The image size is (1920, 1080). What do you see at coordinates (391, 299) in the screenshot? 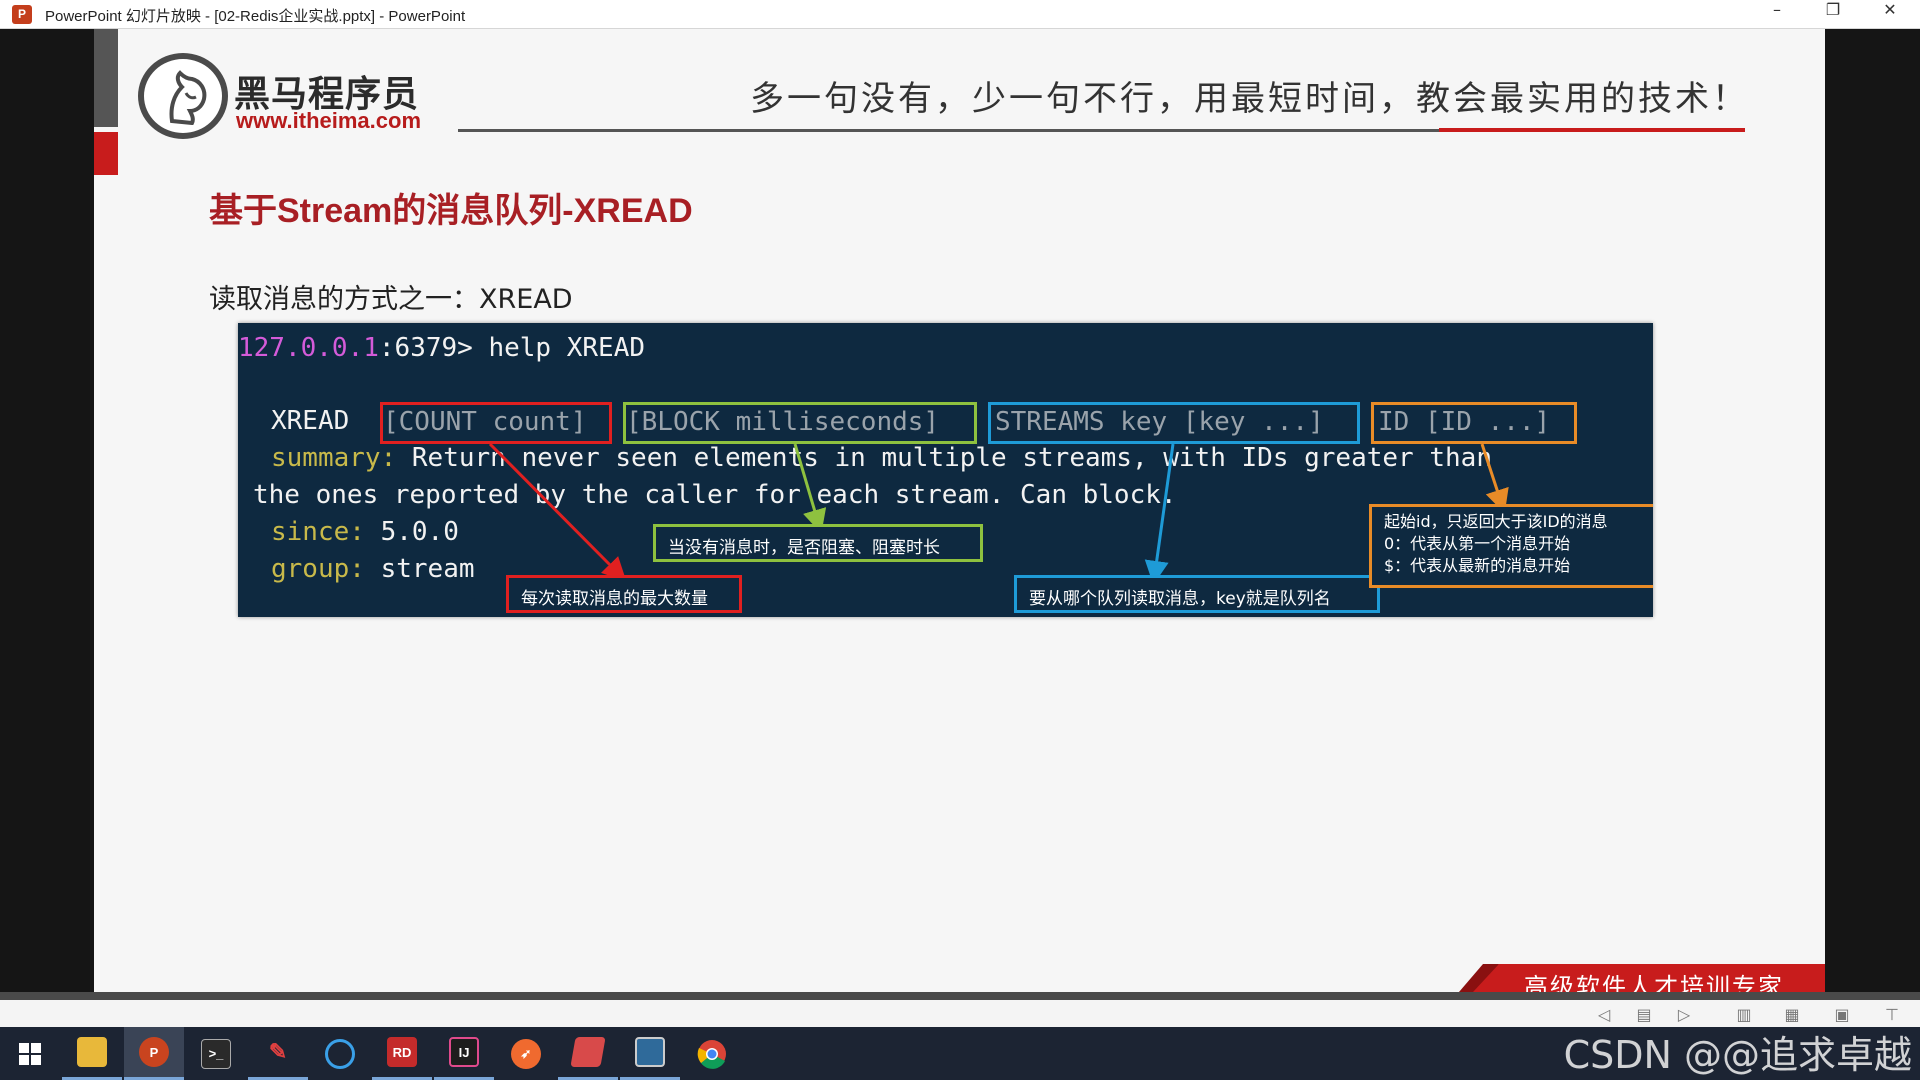
I see `slide-subtitle: 读取消息的方式之一：XREAD` at bounding box center [391, 299].